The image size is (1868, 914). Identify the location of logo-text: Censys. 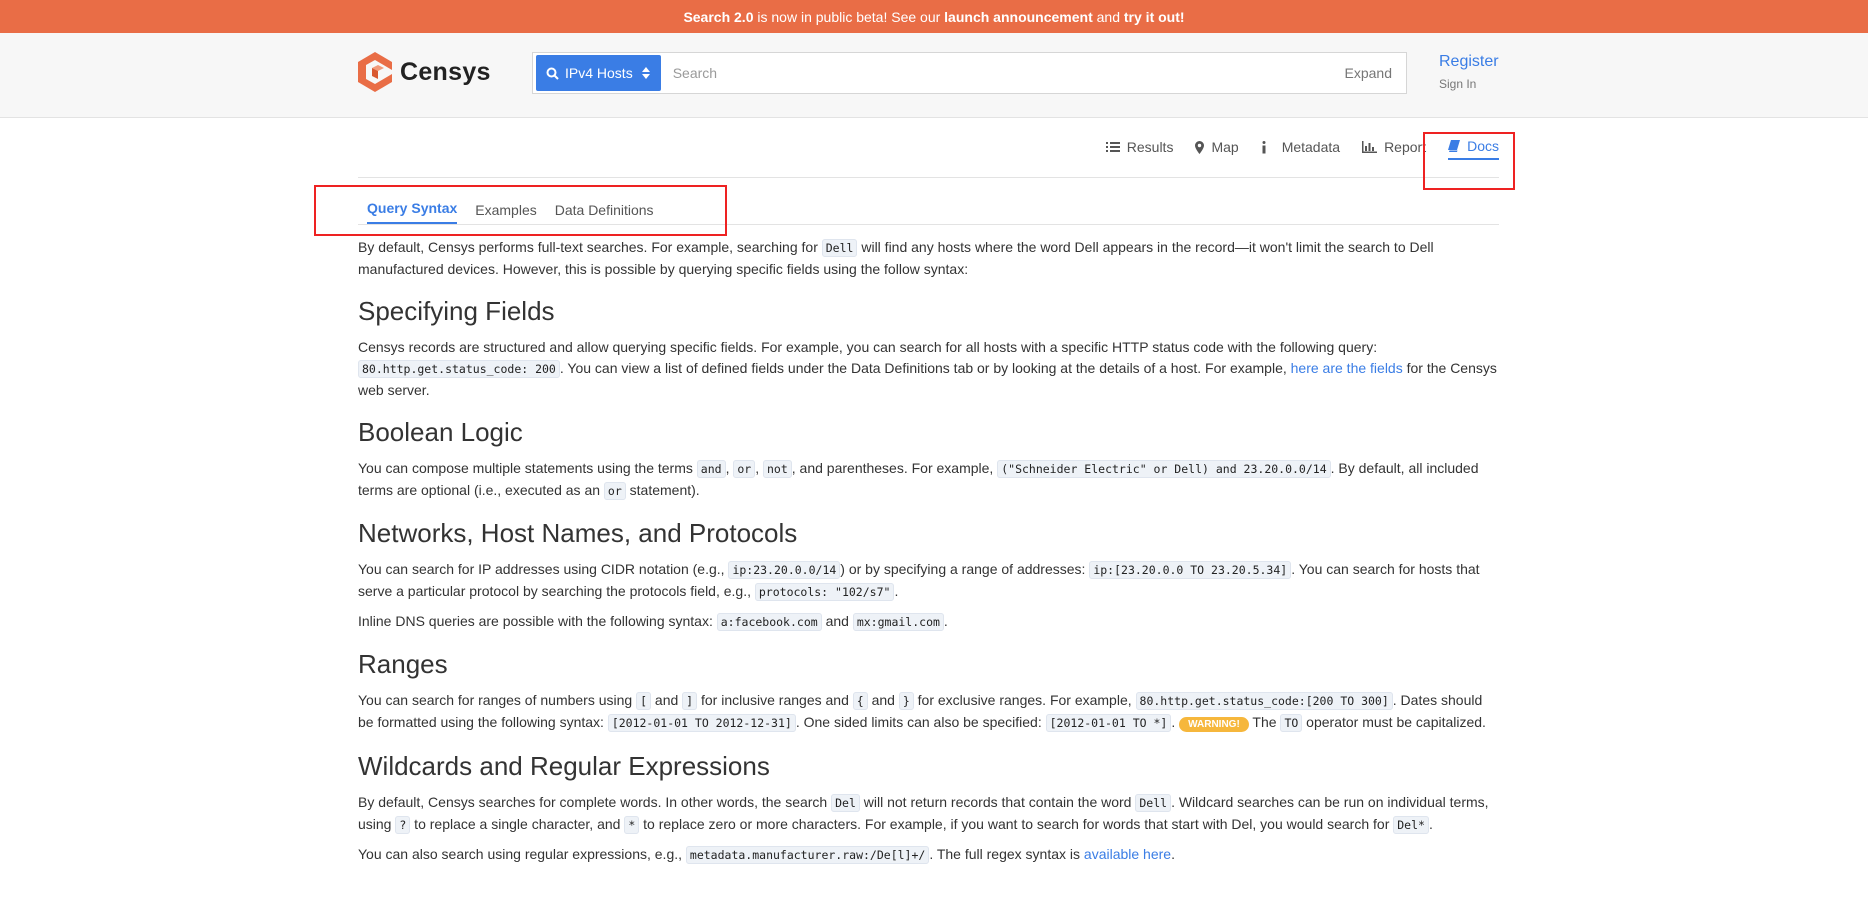
(445, 71).